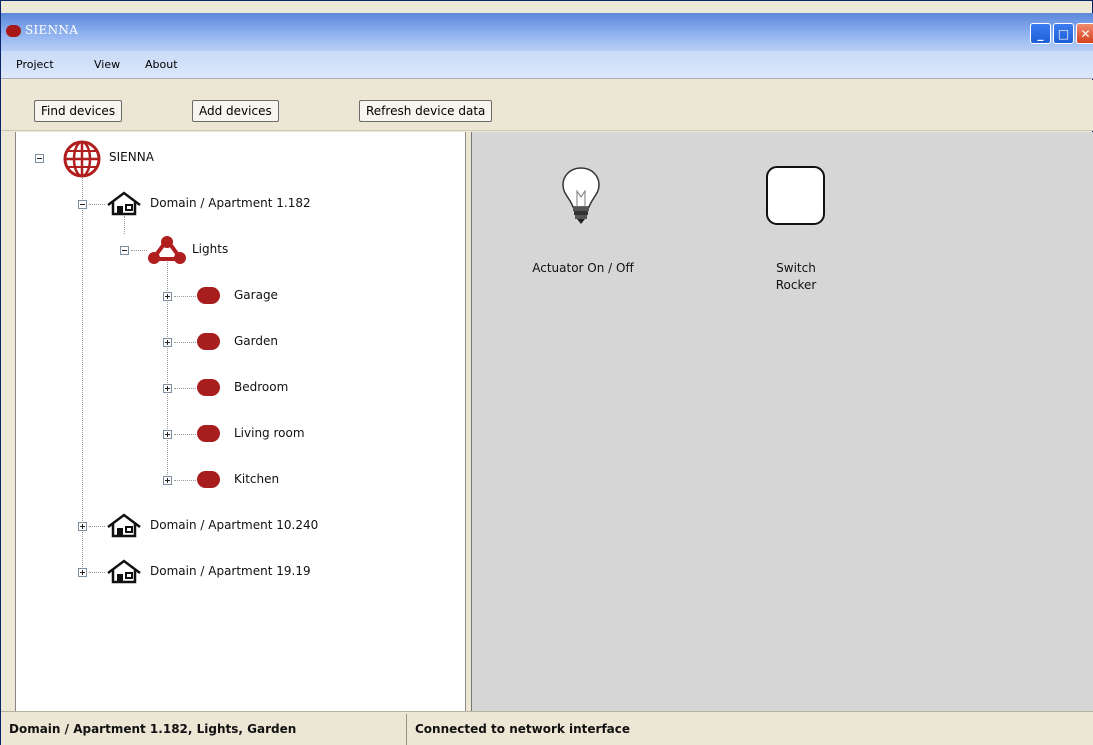 This screenshot has width=1093, height=745. I want to click on tree-room-kitchen: Kitchen, so click(256, 479).